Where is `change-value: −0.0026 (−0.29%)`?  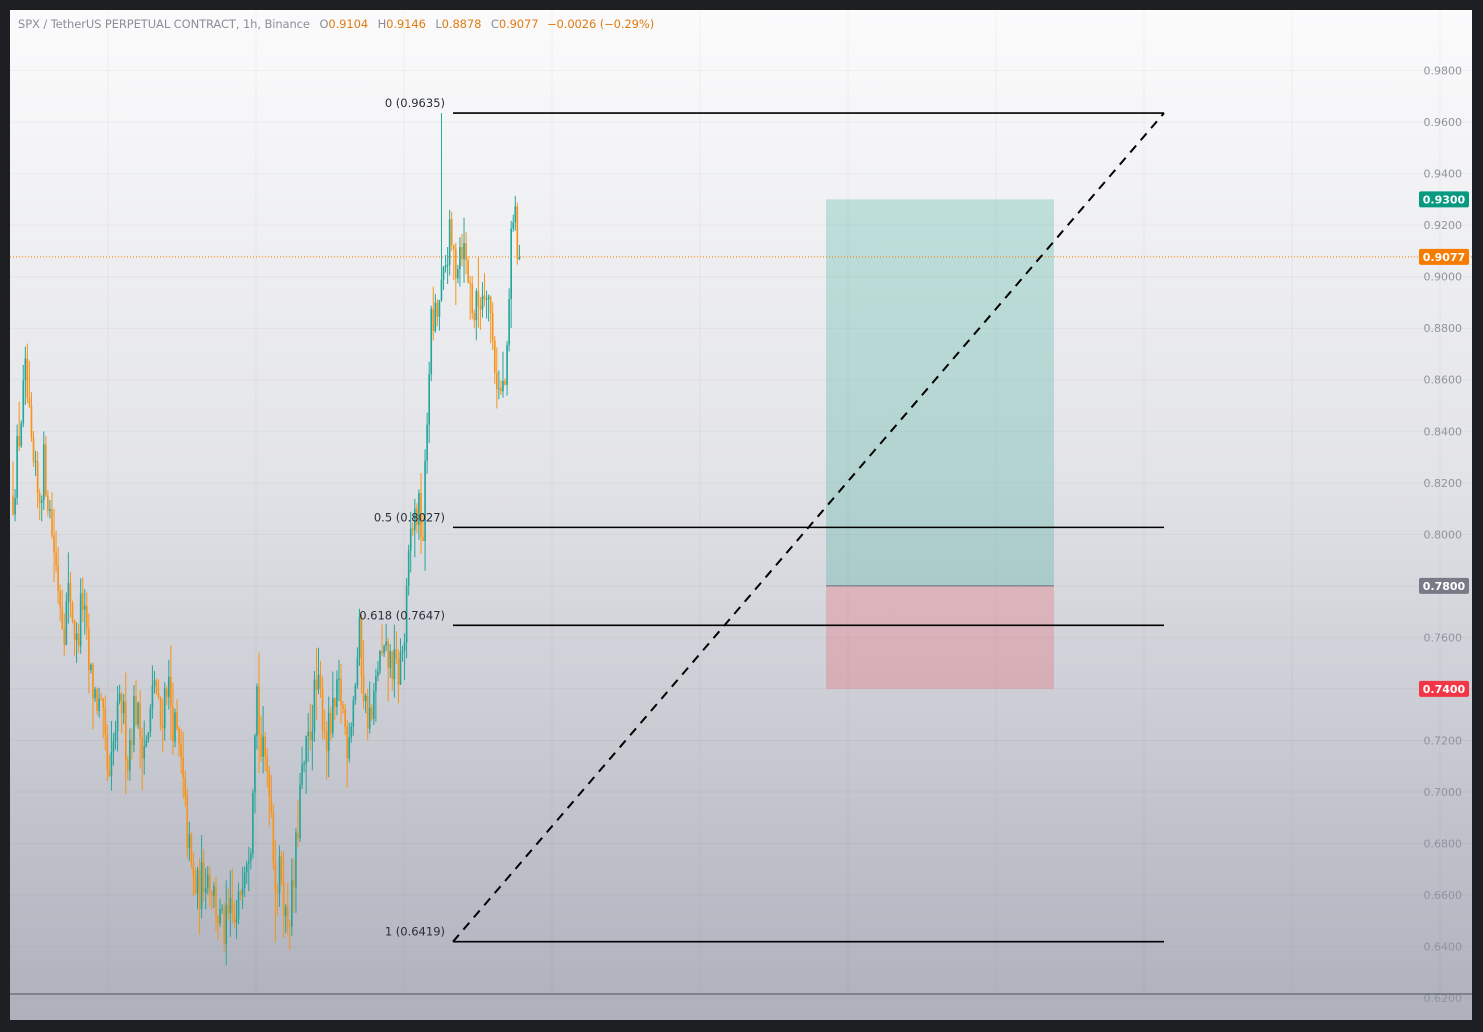
change-value: −0.0026 (−0.29%) is located at coordinates (601, 24).